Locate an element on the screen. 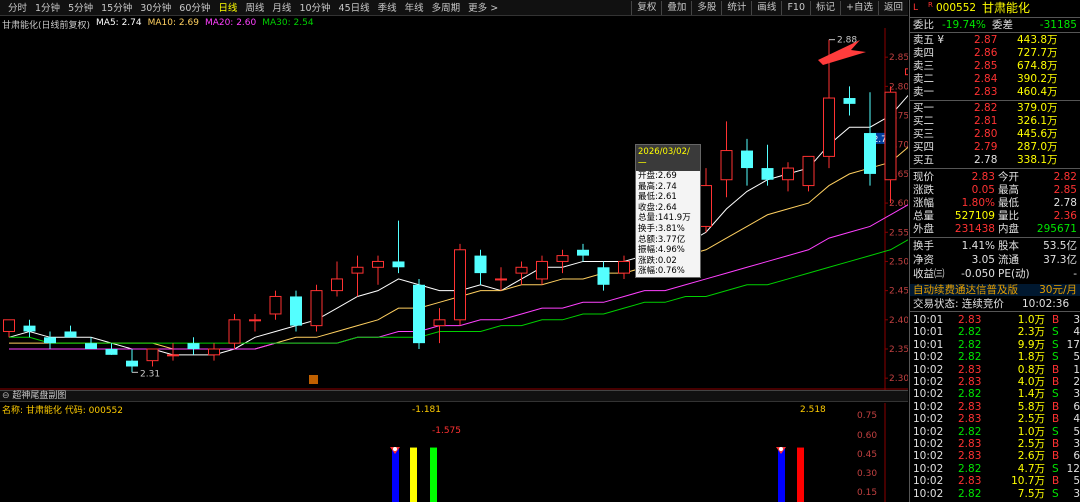 Image resolution: width=1080 pixels, height=502 pixels. tool-button-3: 统计 is located at coordinates (736, 8).